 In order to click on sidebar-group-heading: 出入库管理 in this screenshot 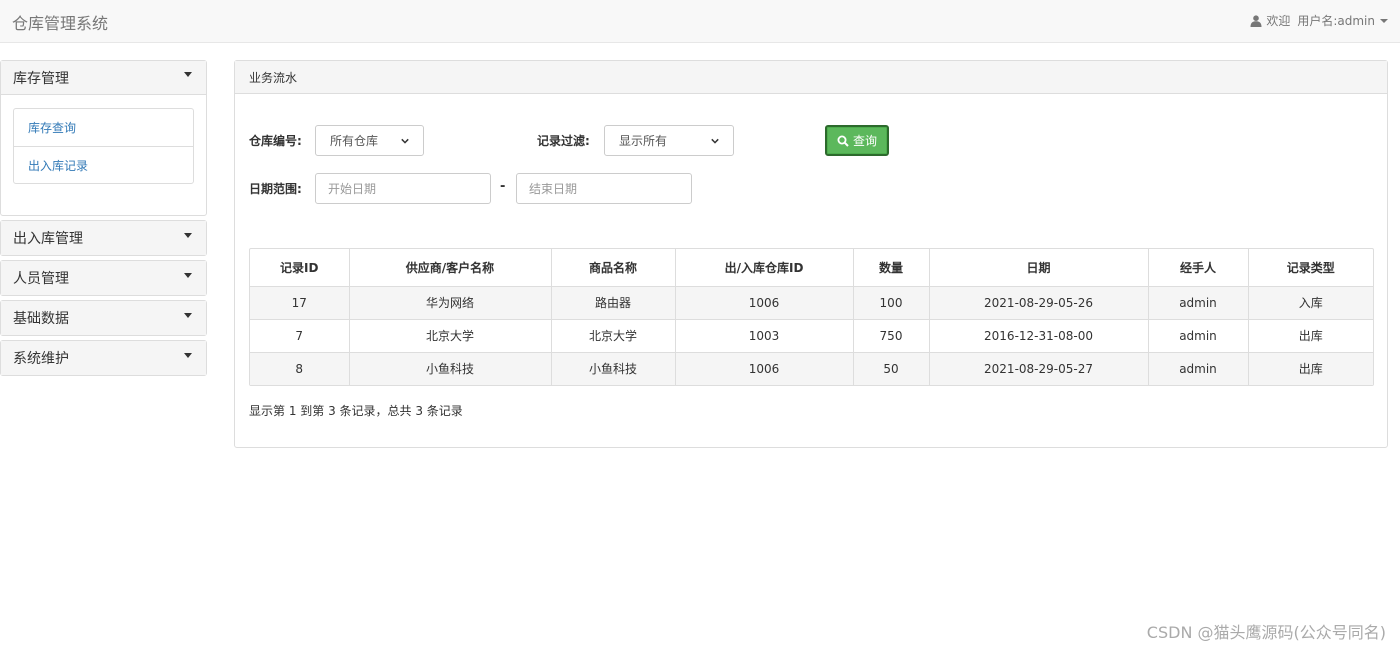, I will do `click(103, 238)`.